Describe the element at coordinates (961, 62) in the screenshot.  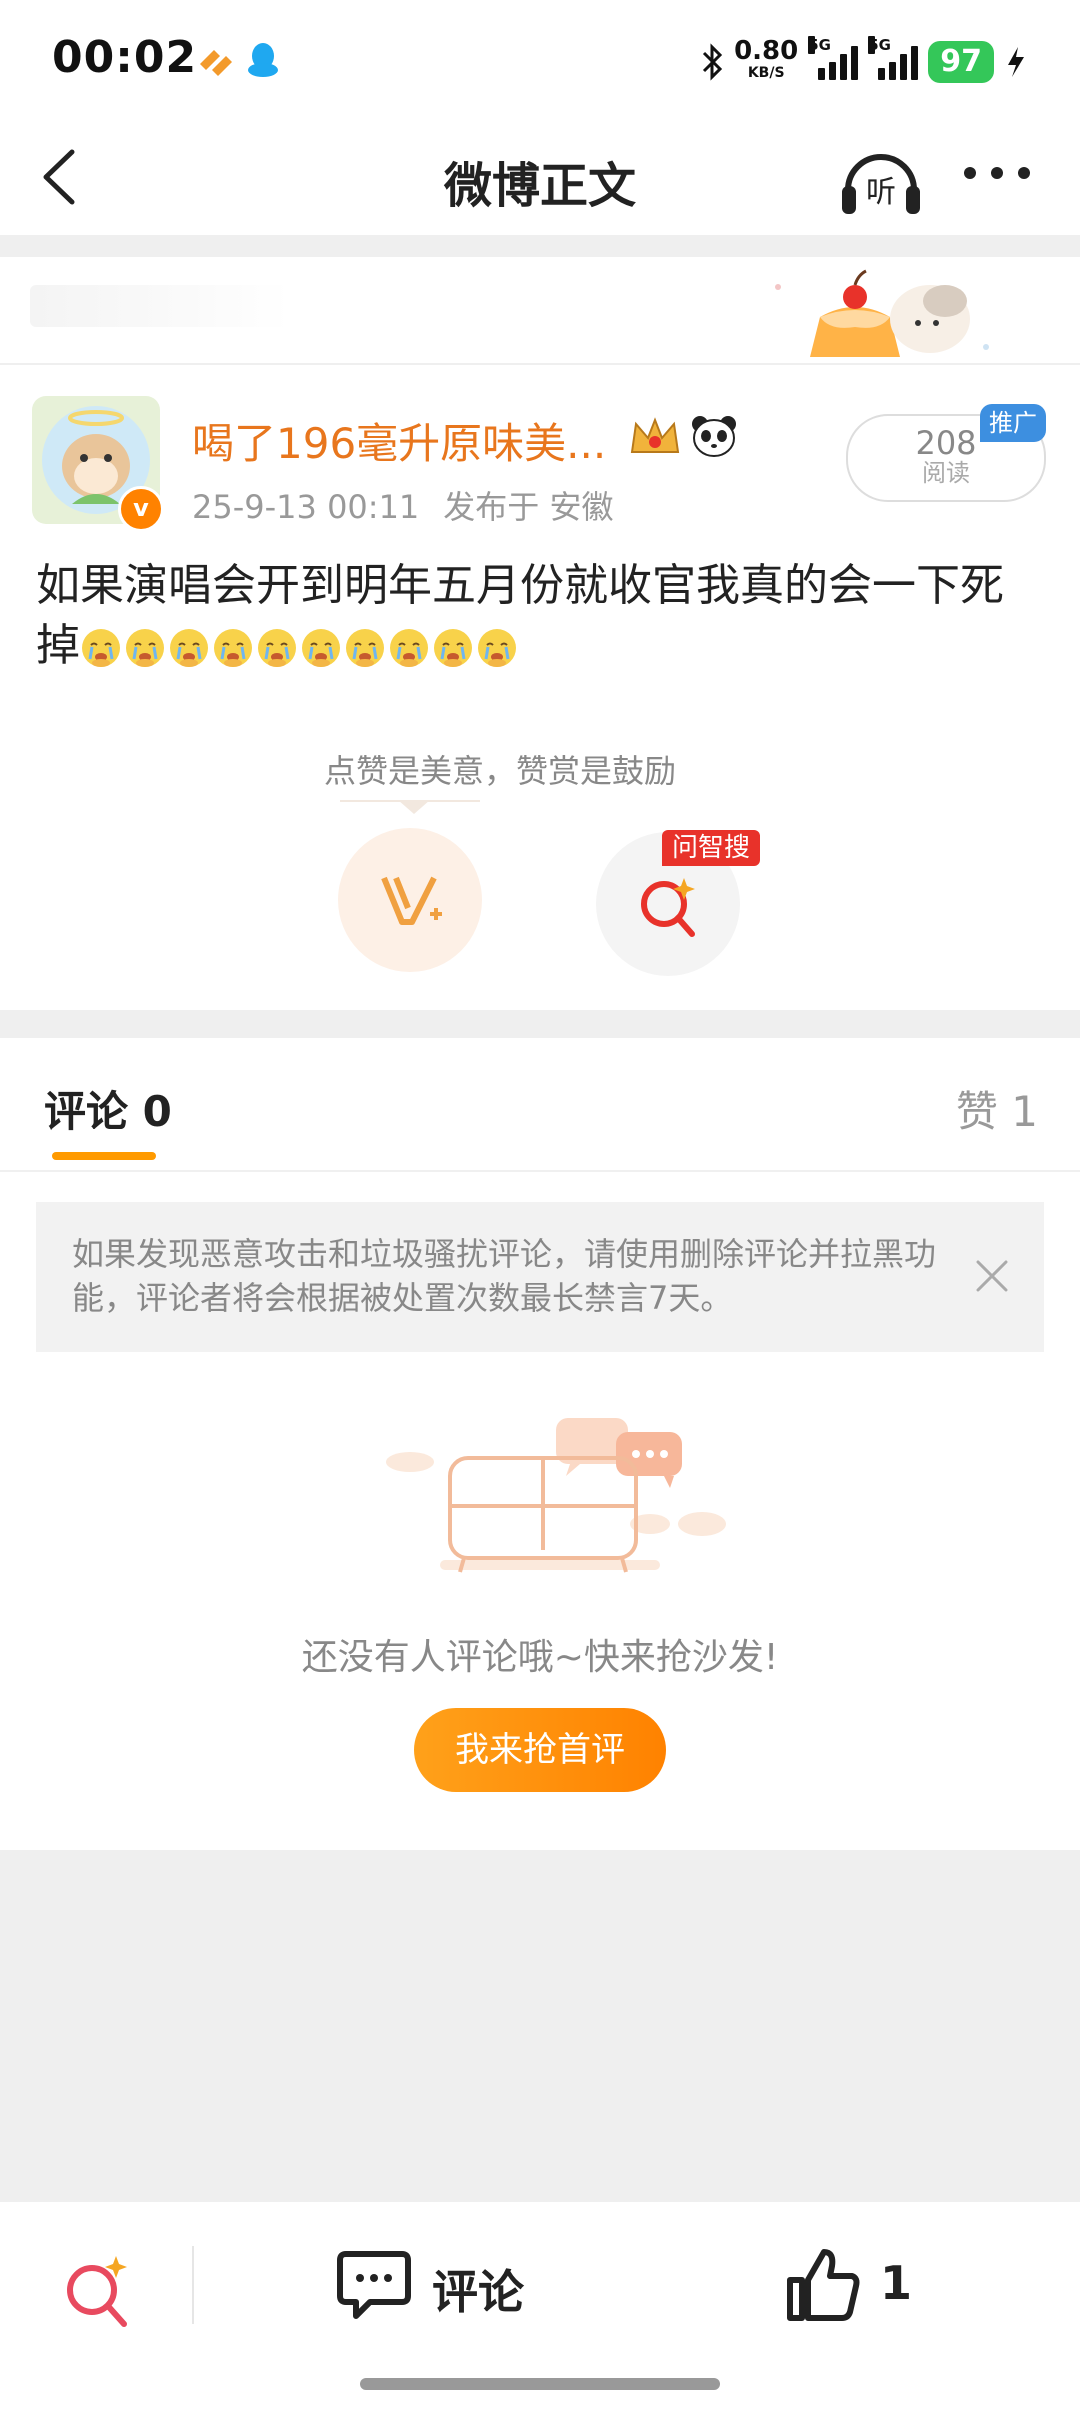
I see `battery-indicator: 97` at that location.